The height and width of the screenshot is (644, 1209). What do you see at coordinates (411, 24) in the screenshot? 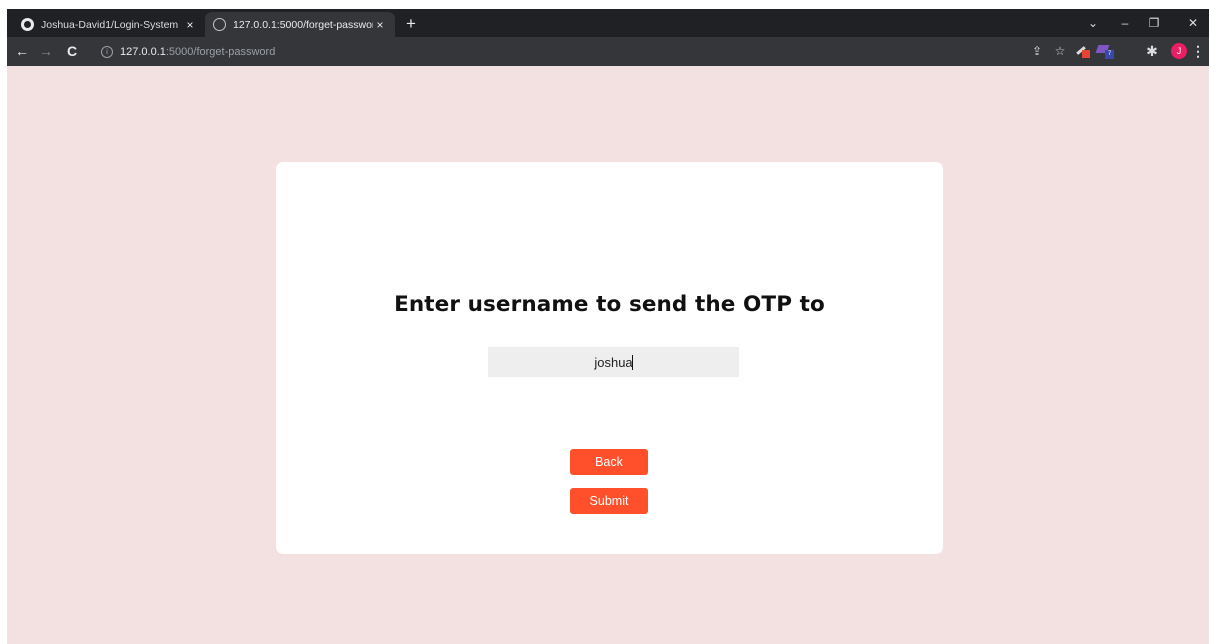
I see `new-tab-button: +` at bounding box center [411, 24].